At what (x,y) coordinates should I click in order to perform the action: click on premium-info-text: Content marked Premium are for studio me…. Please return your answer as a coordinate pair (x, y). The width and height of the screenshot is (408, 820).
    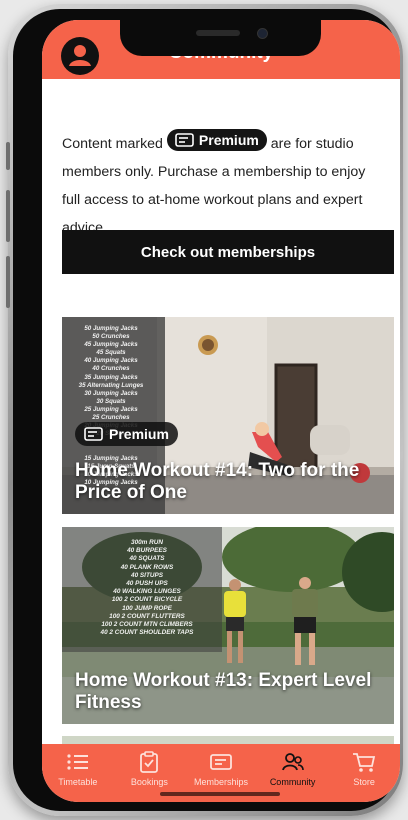
    Looking at the image, I should click on (223, 185).